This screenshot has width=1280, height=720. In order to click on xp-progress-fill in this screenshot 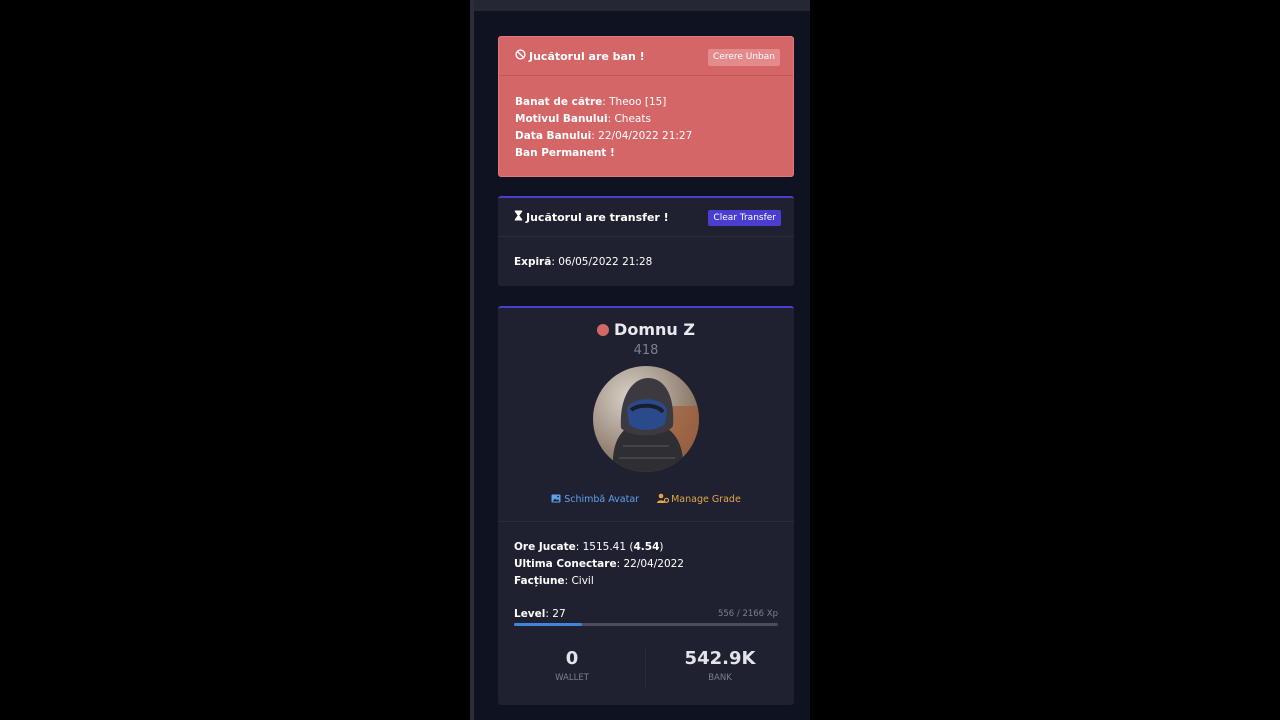, I will do `click(548, 624)`.